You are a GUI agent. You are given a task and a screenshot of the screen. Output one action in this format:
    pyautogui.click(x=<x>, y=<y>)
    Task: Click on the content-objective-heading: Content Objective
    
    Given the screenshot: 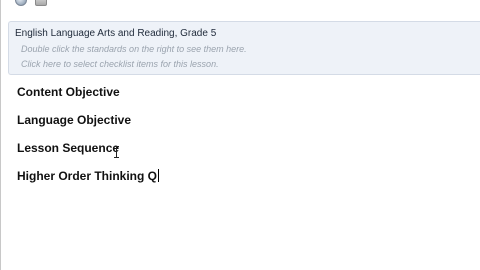 What is the action you would take?
    pyautogui.click(x=68, y=92)
    